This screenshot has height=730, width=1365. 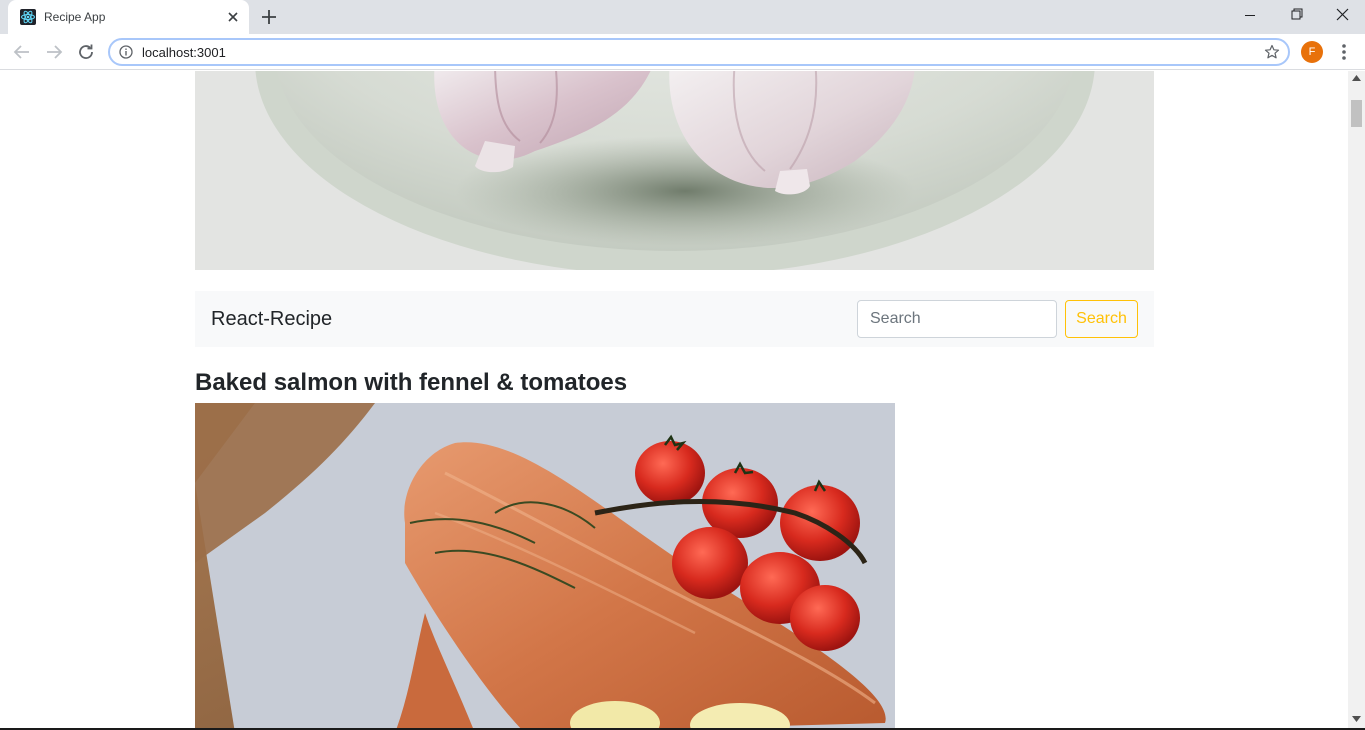 I want to click on window-close-icon, so click(x=1342, y=16).